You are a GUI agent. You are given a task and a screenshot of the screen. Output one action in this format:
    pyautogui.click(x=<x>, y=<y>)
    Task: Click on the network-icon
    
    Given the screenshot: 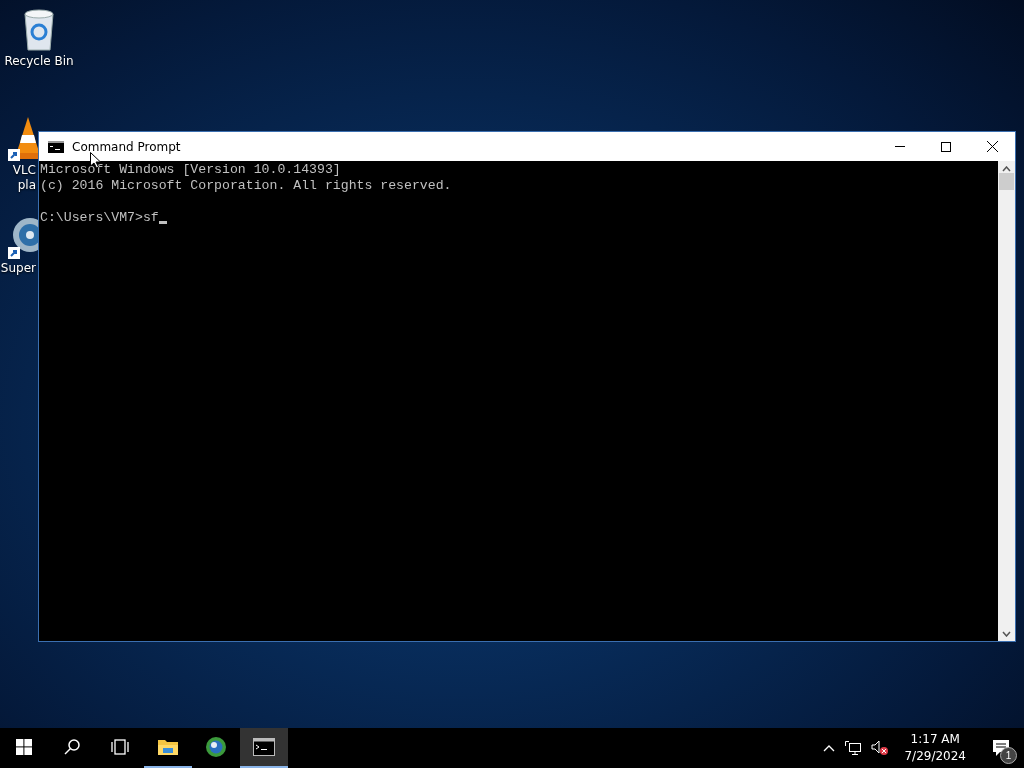 What is the action you would take?
    pyautogui.click(x=853, y=748)
    